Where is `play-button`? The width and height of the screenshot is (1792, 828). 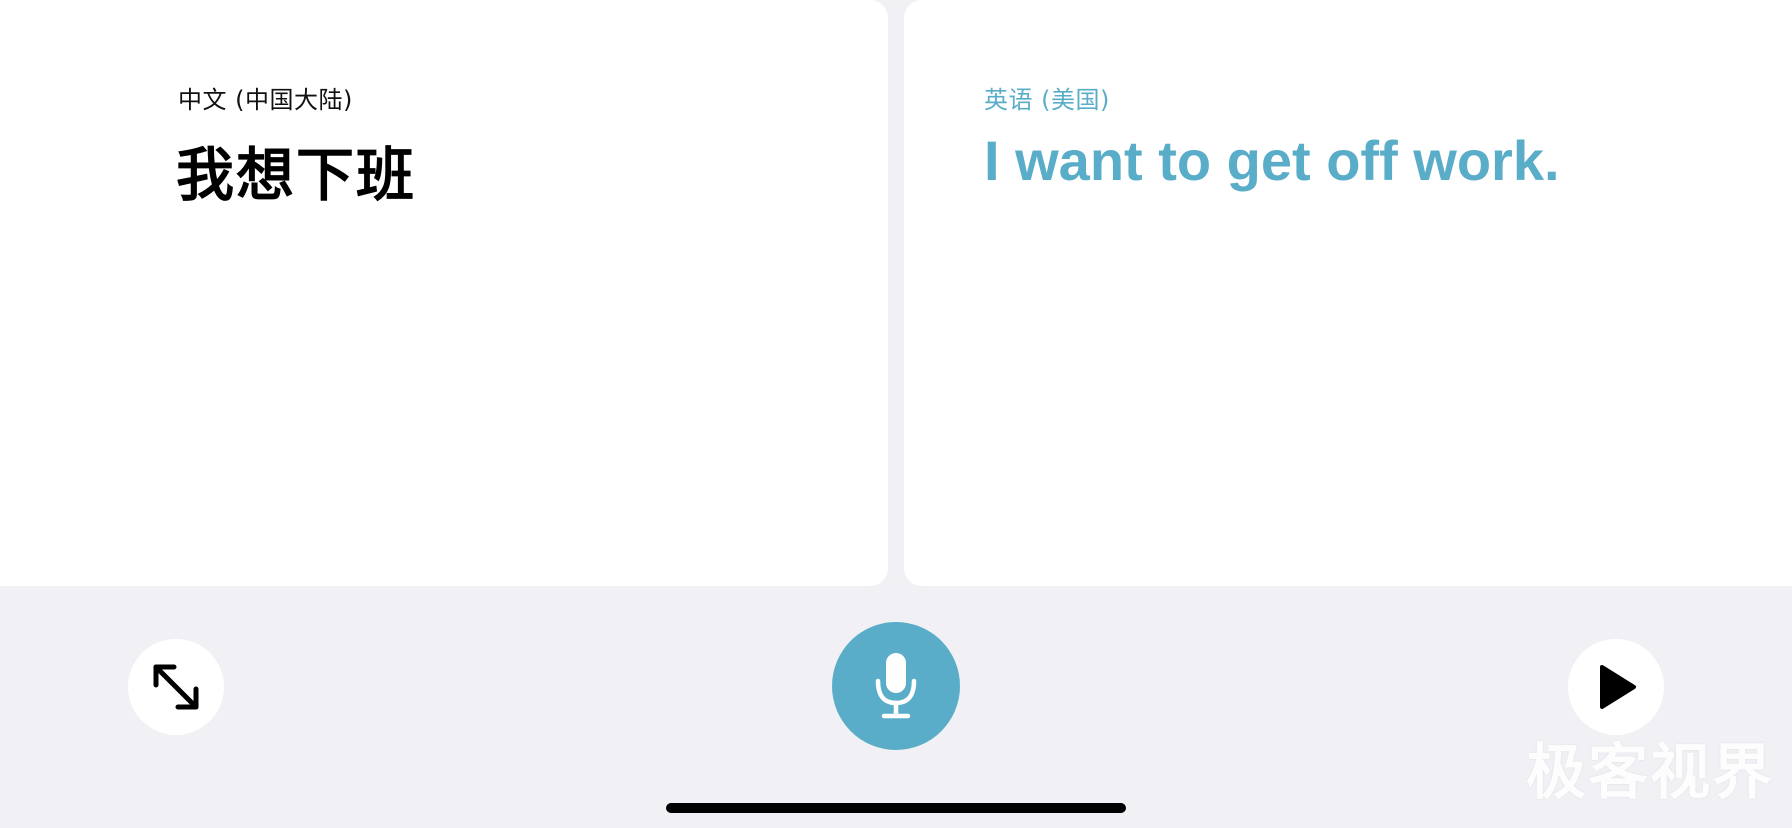
play-button is located at coordinates (1616, 687).